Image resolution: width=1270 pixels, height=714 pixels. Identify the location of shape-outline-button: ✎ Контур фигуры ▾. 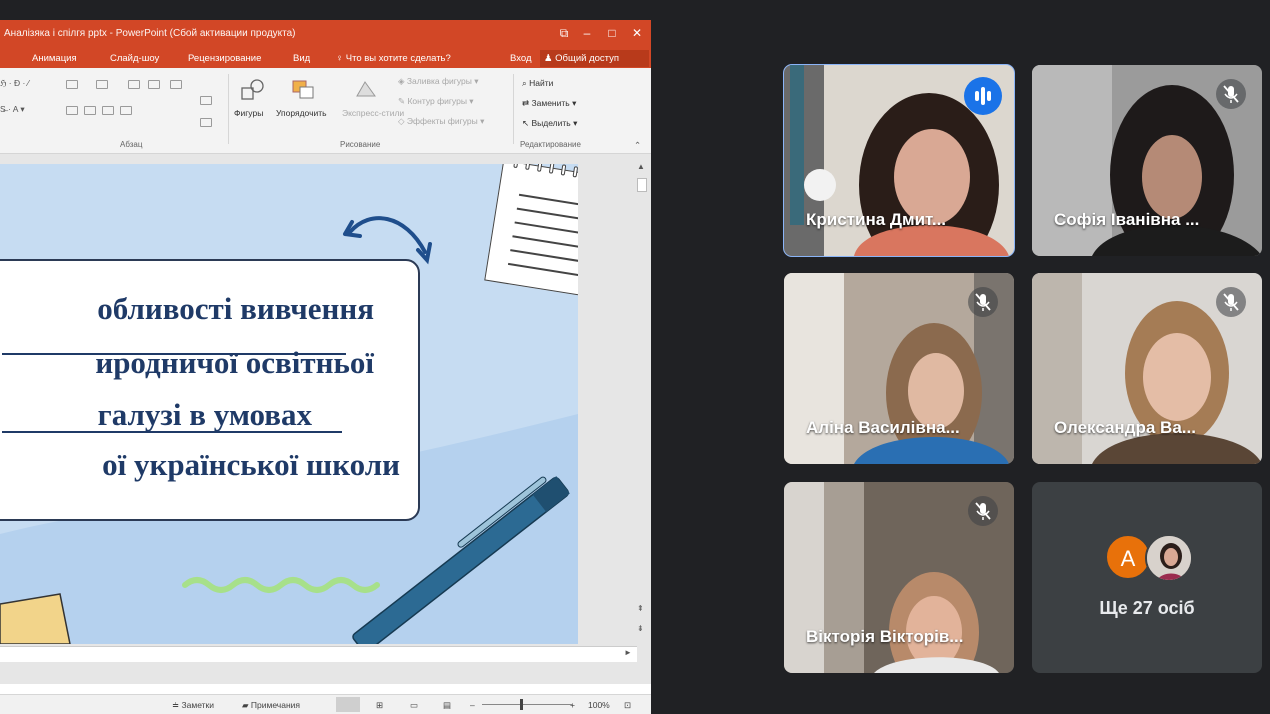
(436, 101).